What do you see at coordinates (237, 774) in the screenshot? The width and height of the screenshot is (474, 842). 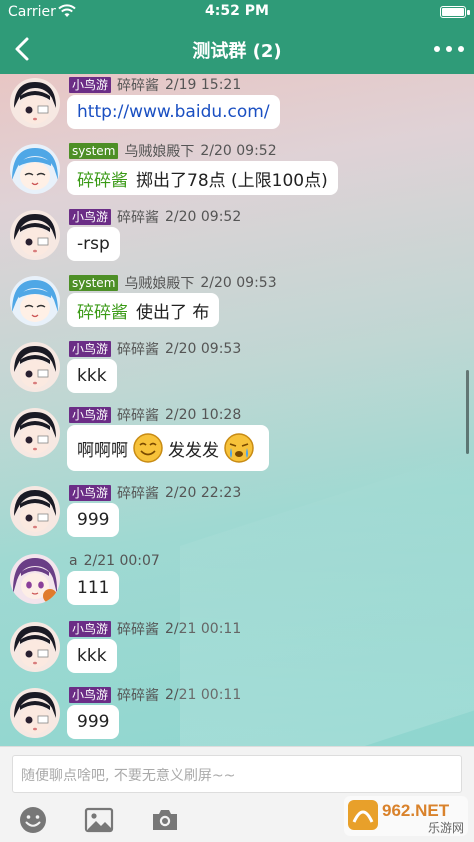 I see `message-input: 随便聊点啥吧, 不要无意义刷屏~~` at bounding box center [237, 774].